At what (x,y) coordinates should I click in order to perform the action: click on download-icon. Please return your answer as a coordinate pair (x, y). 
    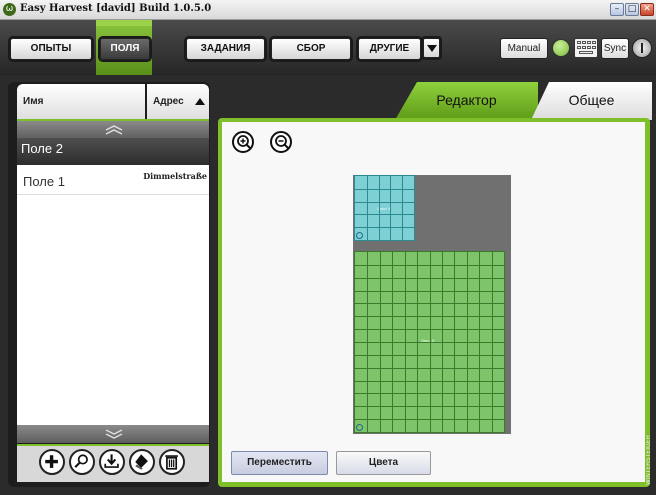
    Looking at the image, I should click on (112, 462).